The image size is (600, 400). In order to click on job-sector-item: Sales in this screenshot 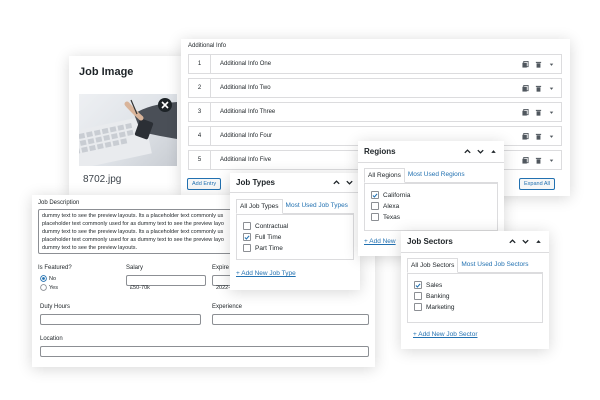, I will do `click(475, 285)`.